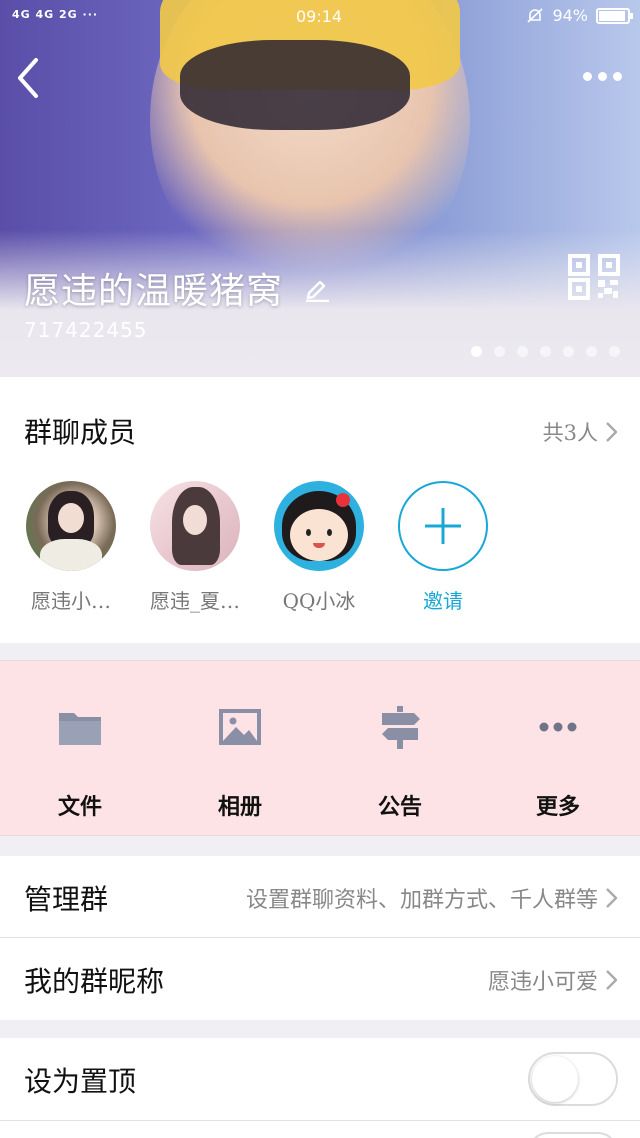  What do you see at coordinates (71, 555) in the screenshot?
I see `avatar-body` at bounding box center [71, 555].